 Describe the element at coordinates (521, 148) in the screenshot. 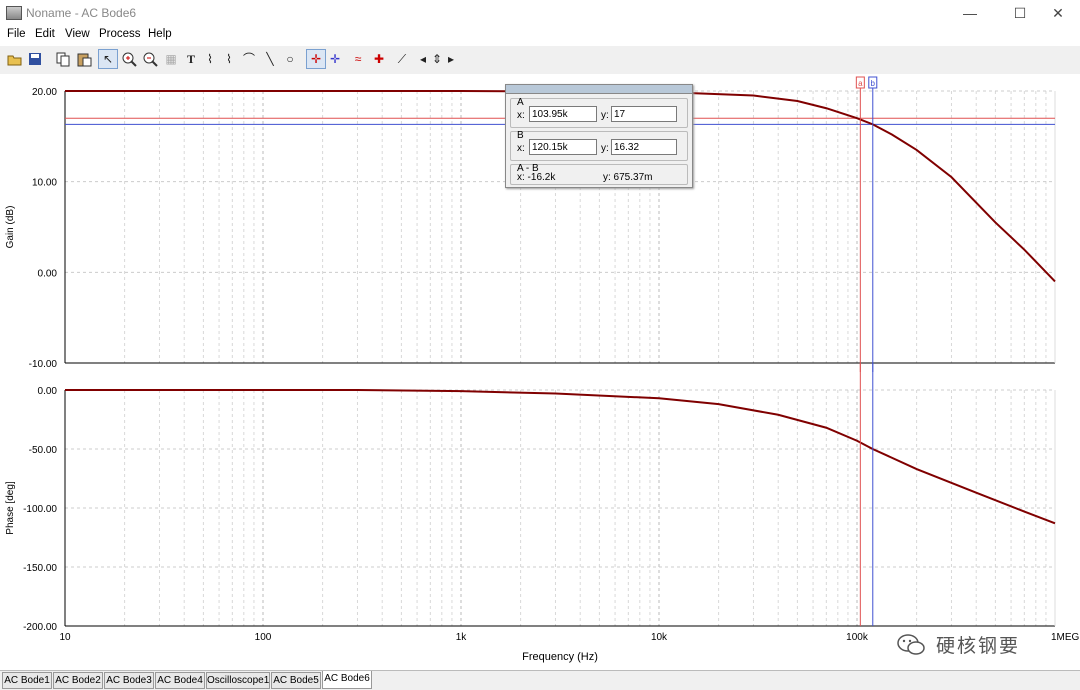

I see `cursor-b-x-label: x:` at that location.